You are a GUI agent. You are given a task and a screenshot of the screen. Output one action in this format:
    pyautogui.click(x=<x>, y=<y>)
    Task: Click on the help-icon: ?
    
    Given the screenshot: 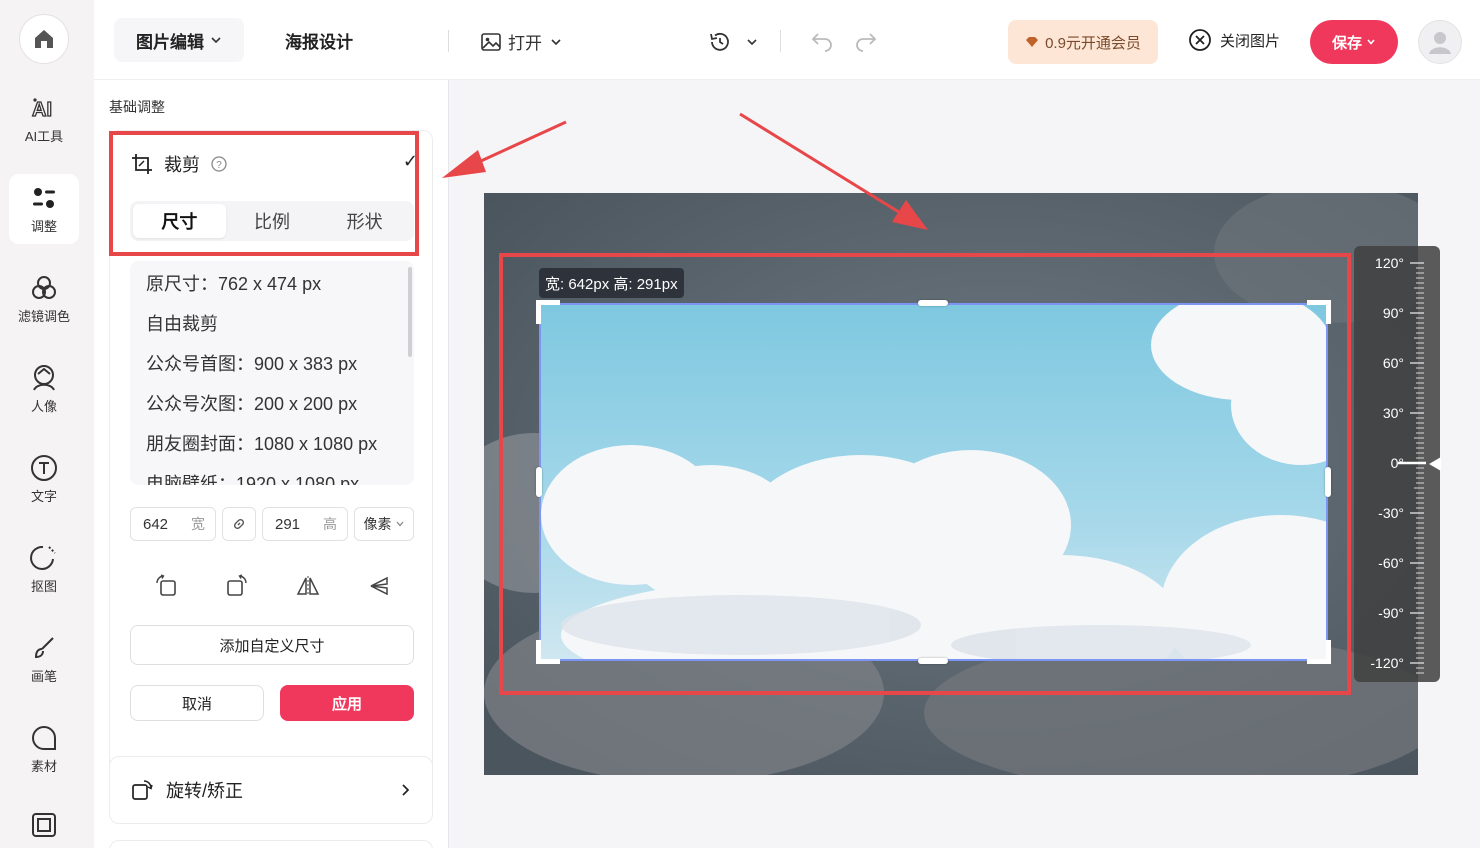 What is the action you would take?
    pyautogui.click(x=219, y=164)
    